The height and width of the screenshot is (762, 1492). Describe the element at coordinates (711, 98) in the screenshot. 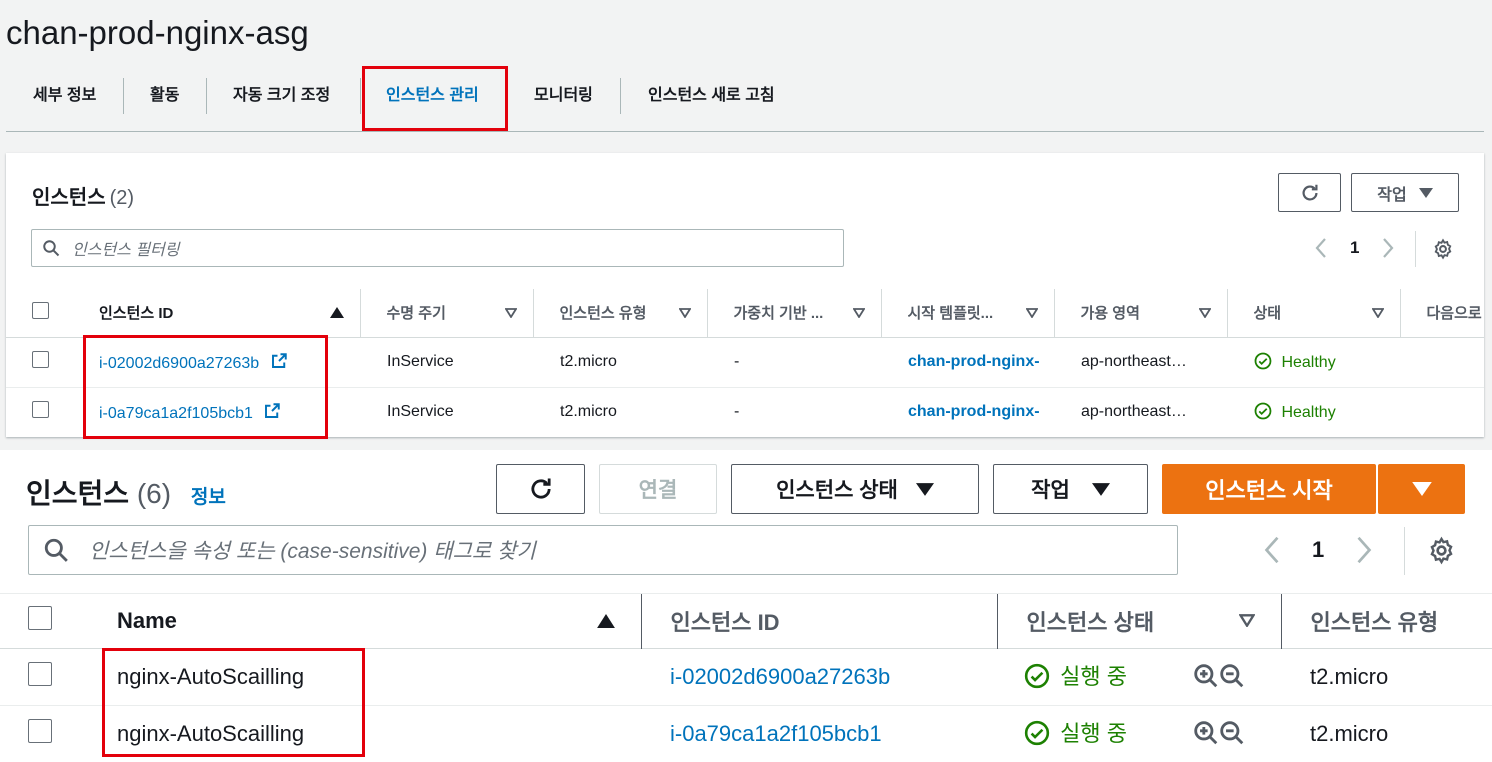

I see `tab-instance-refresh: 인스턴스 새로 고침` at that location.